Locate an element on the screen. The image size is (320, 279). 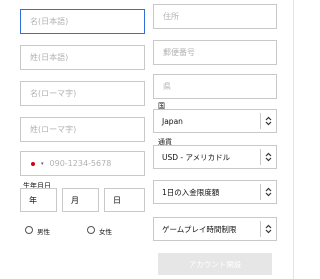
gender-female-label: 女性 is located at coordinates (105, 232).